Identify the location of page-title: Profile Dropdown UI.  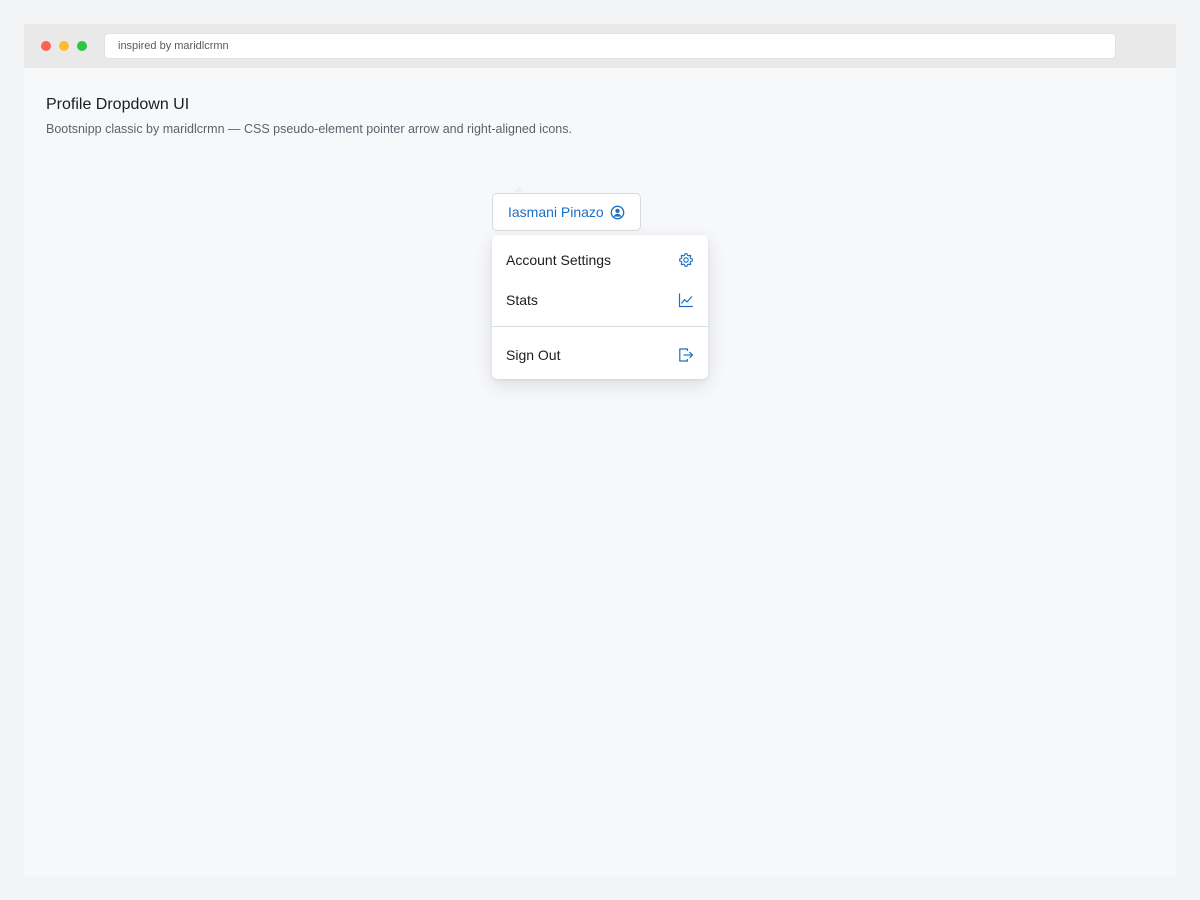
(118, 104).